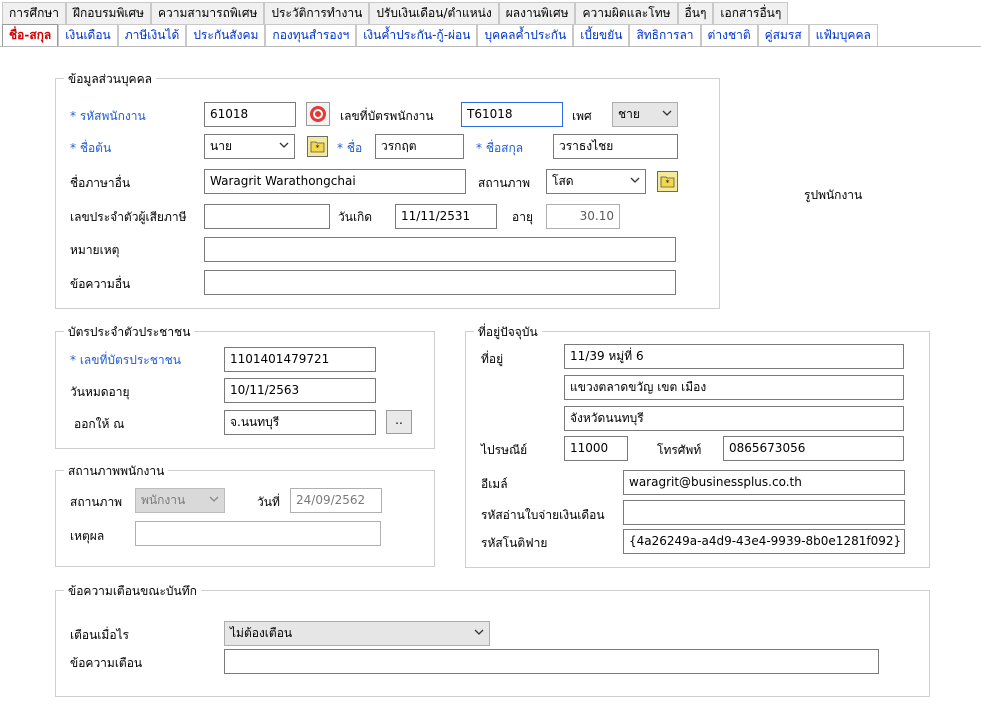 The height and width of the screenshot is (705, 981). I want to click on reason-field, so click(258, 533).